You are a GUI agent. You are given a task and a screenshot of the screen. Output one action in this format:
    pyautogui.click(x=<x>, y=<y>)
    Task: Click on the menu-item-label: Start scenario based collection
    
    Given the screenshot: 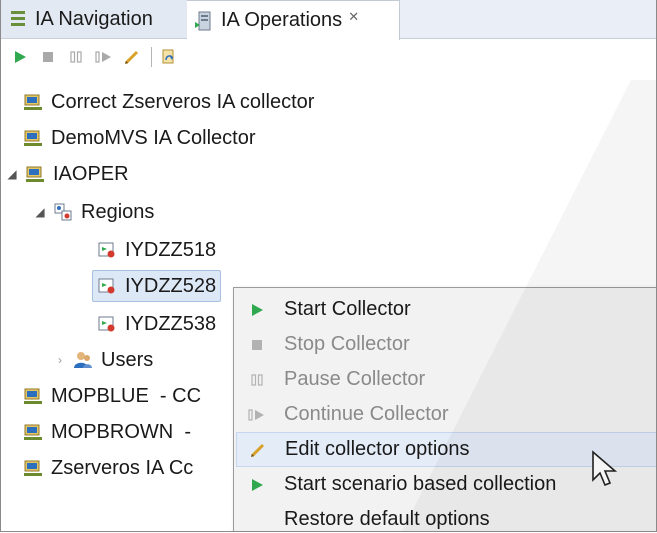 What is the action you would take?
    pyautogui.click(x=420, y=484)
    